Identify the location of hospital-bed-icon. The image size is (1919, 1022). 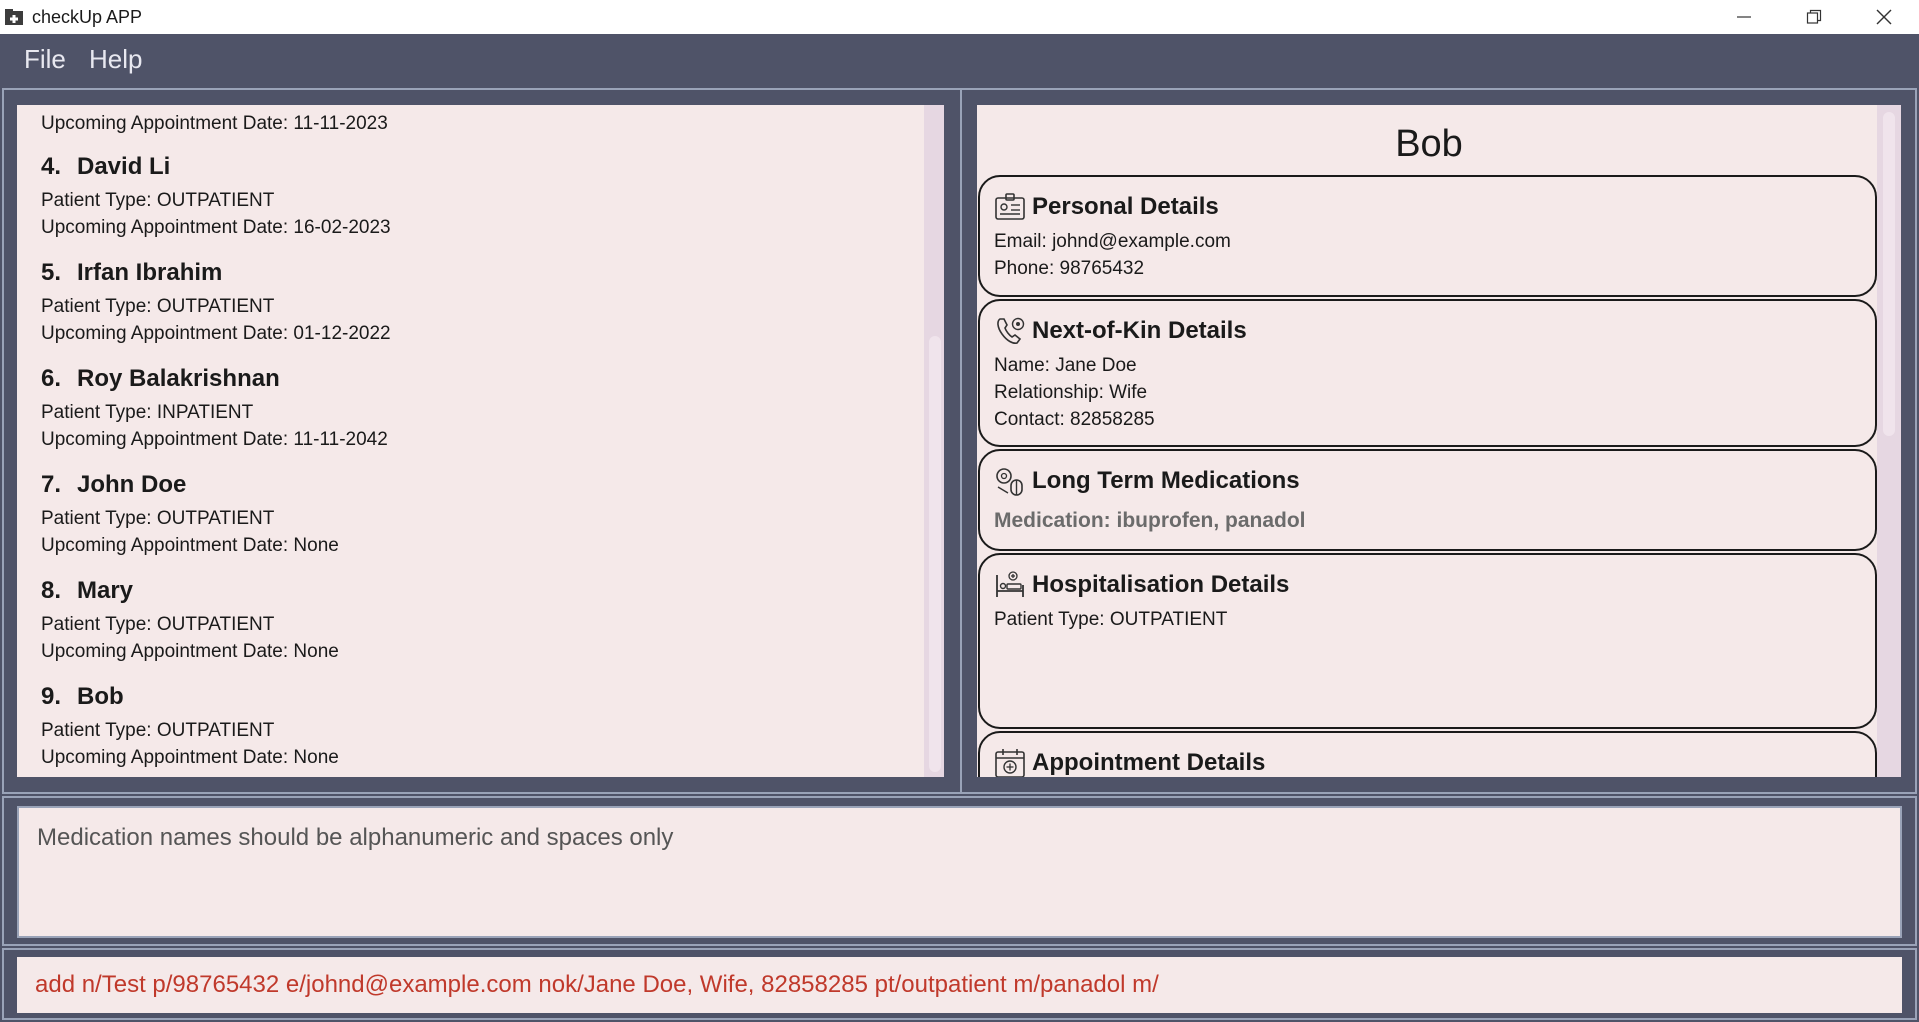
(1010, 584).